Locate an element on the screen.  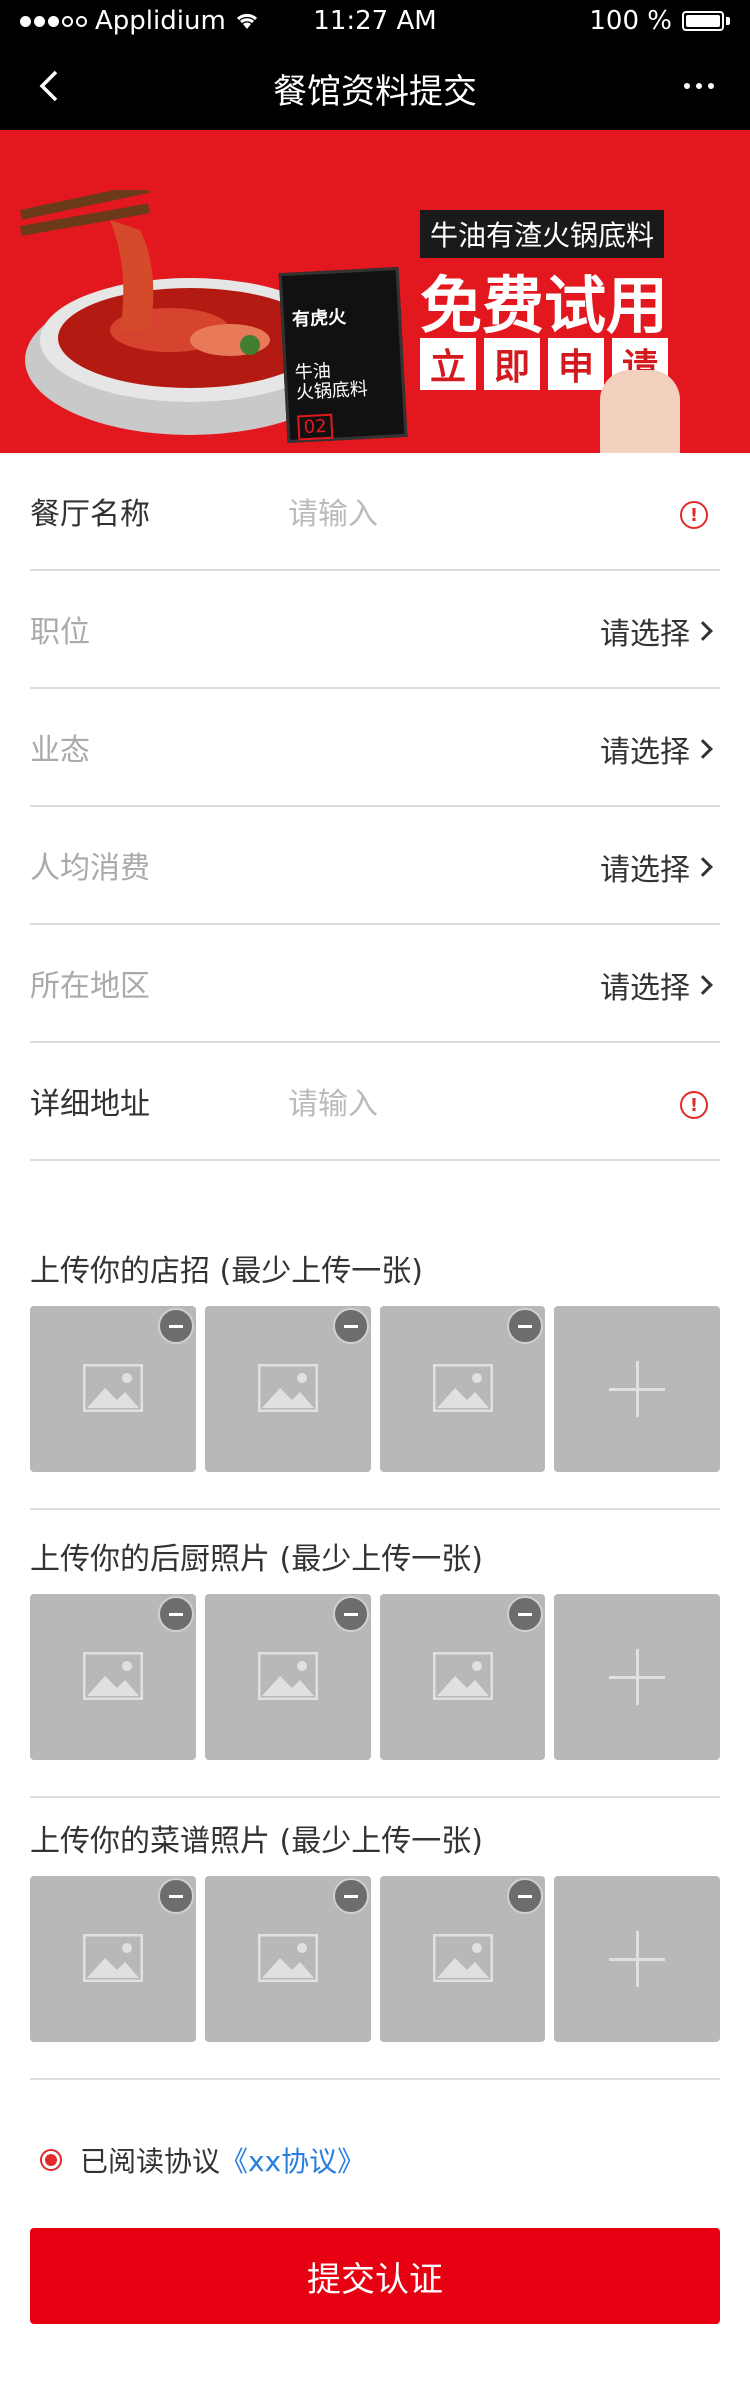
hand-pointer-image is located at coordinates (640, 411).